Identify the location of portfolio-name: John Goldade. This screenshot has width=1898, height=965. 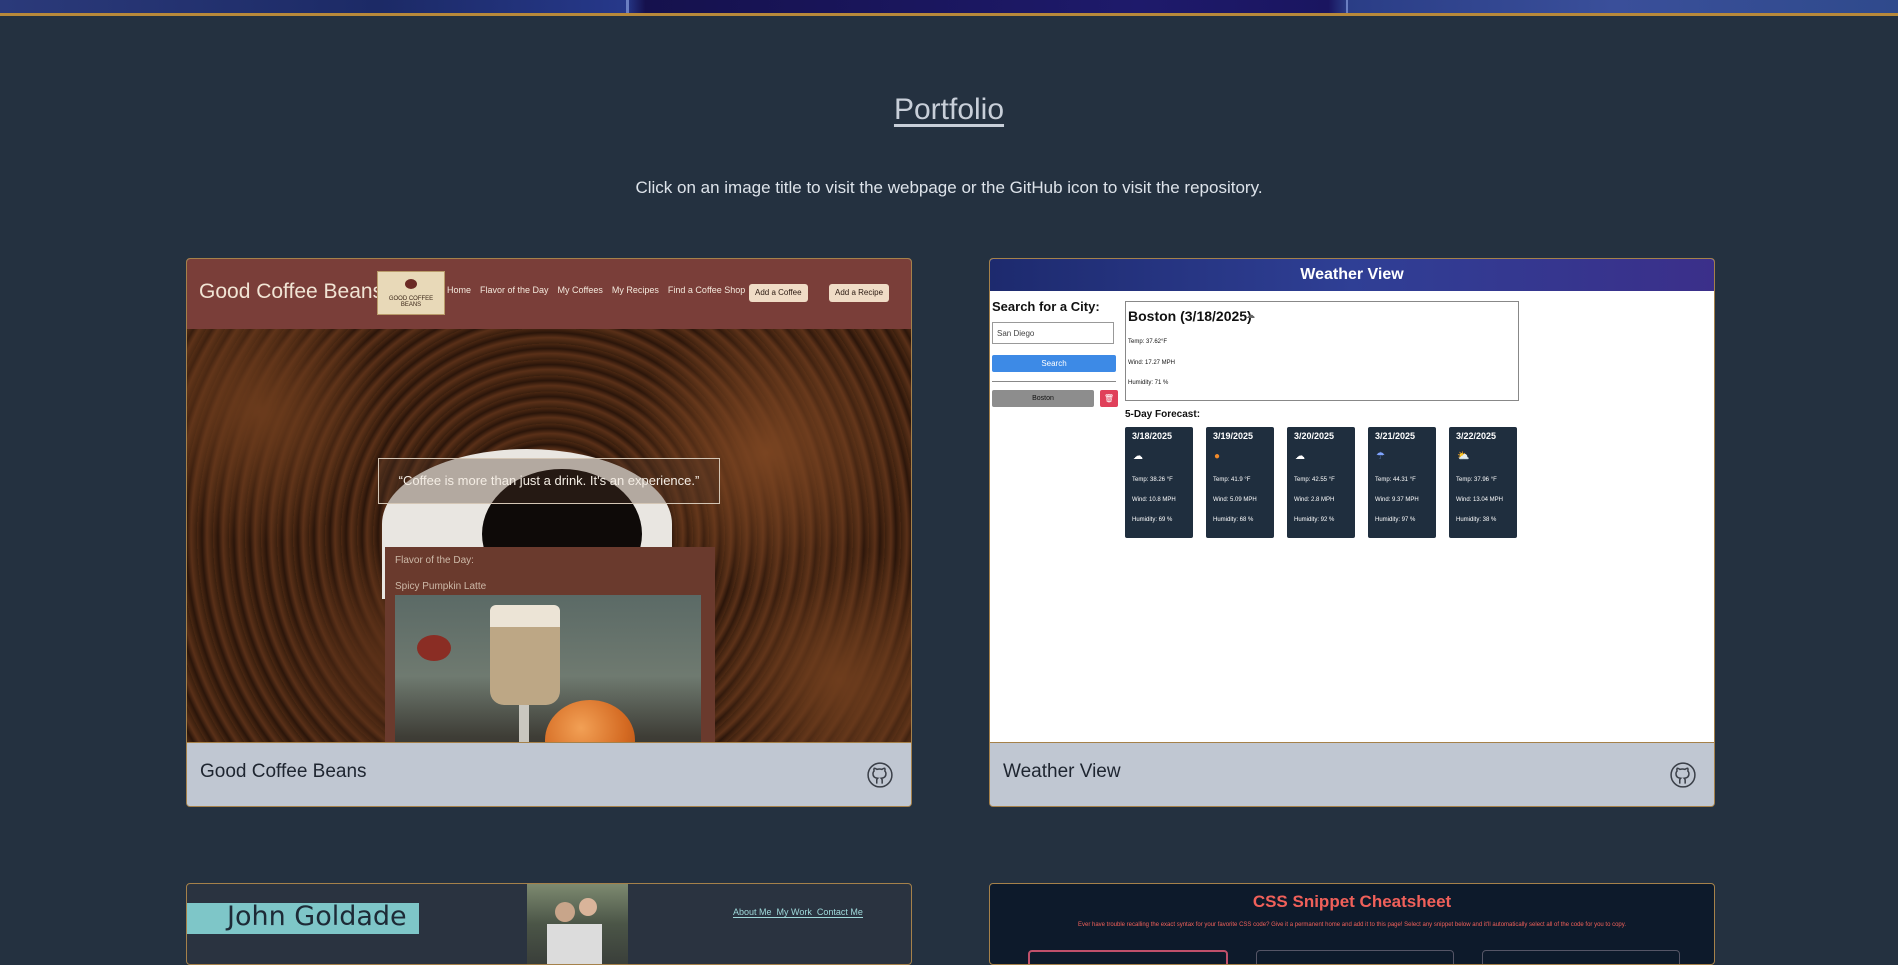
(317, 916).